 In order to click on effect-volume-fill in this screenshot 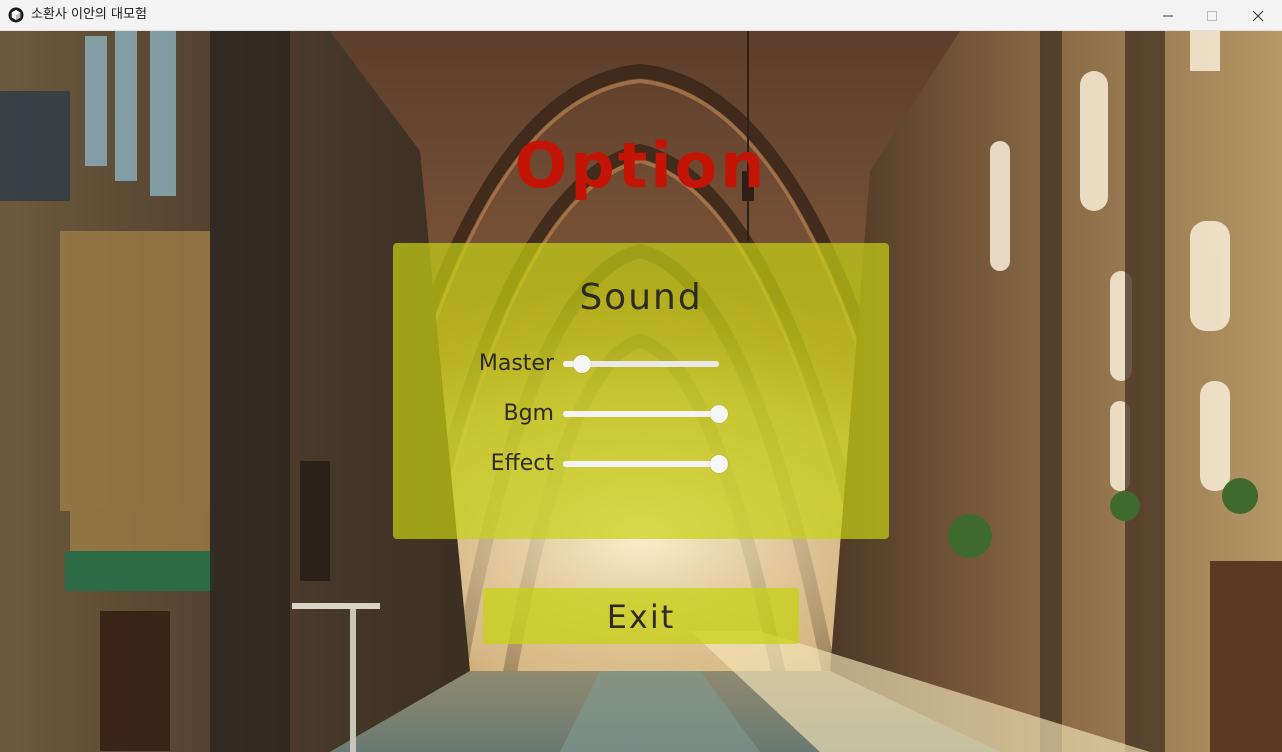, I will do `click(641, 464)`.